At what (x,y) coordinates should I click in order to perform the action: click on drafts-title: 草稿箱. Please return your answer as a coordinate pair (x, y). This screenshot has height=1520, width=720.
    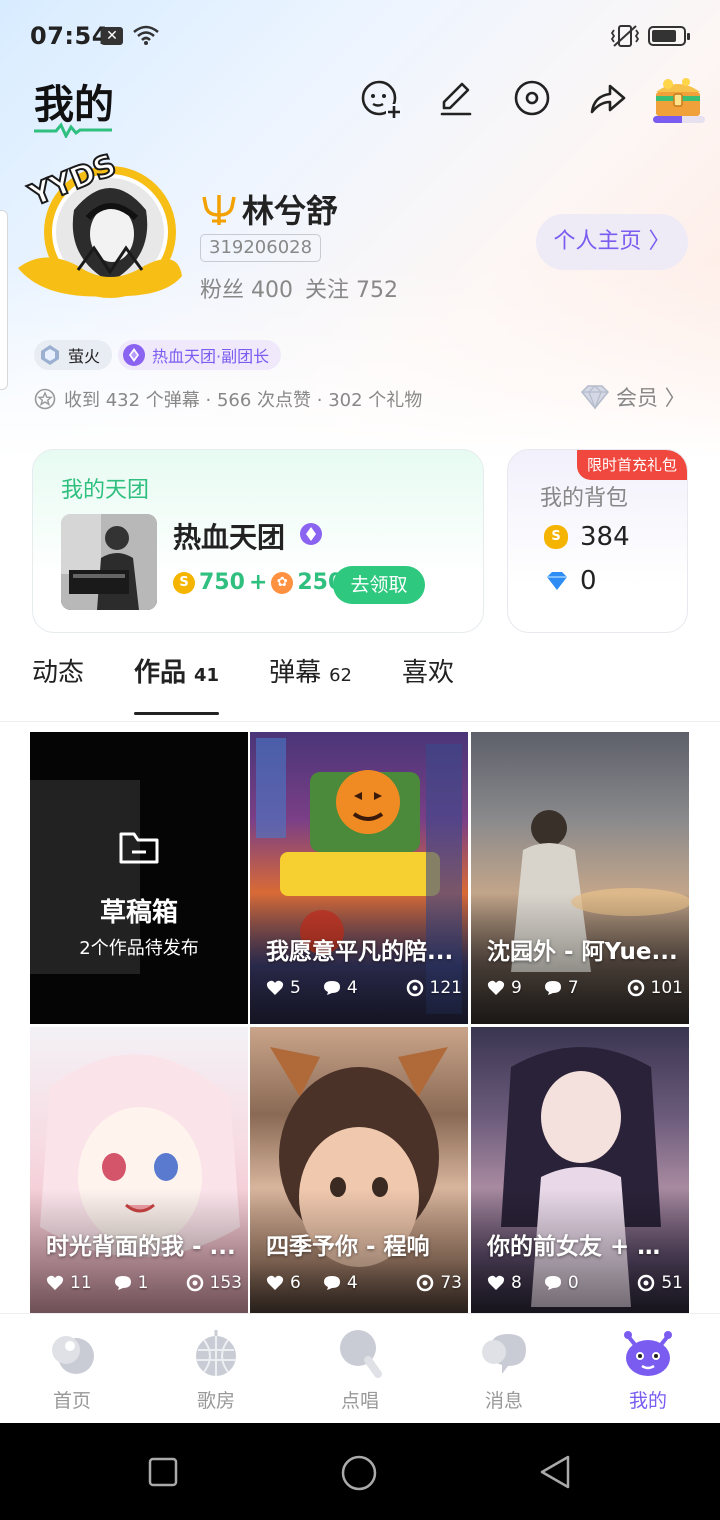
    Looking at the image, I should click on (138, 913).